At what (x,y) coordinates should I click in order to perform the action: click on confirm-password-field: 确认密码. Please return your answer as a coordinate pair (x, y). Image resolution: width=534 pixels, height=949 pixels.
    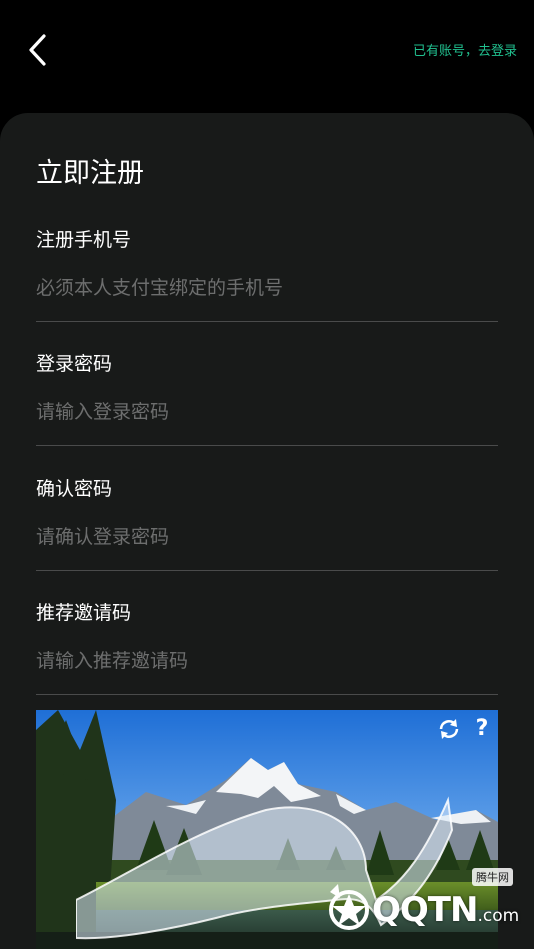
    Looking at the image, I should click on (267, 529).